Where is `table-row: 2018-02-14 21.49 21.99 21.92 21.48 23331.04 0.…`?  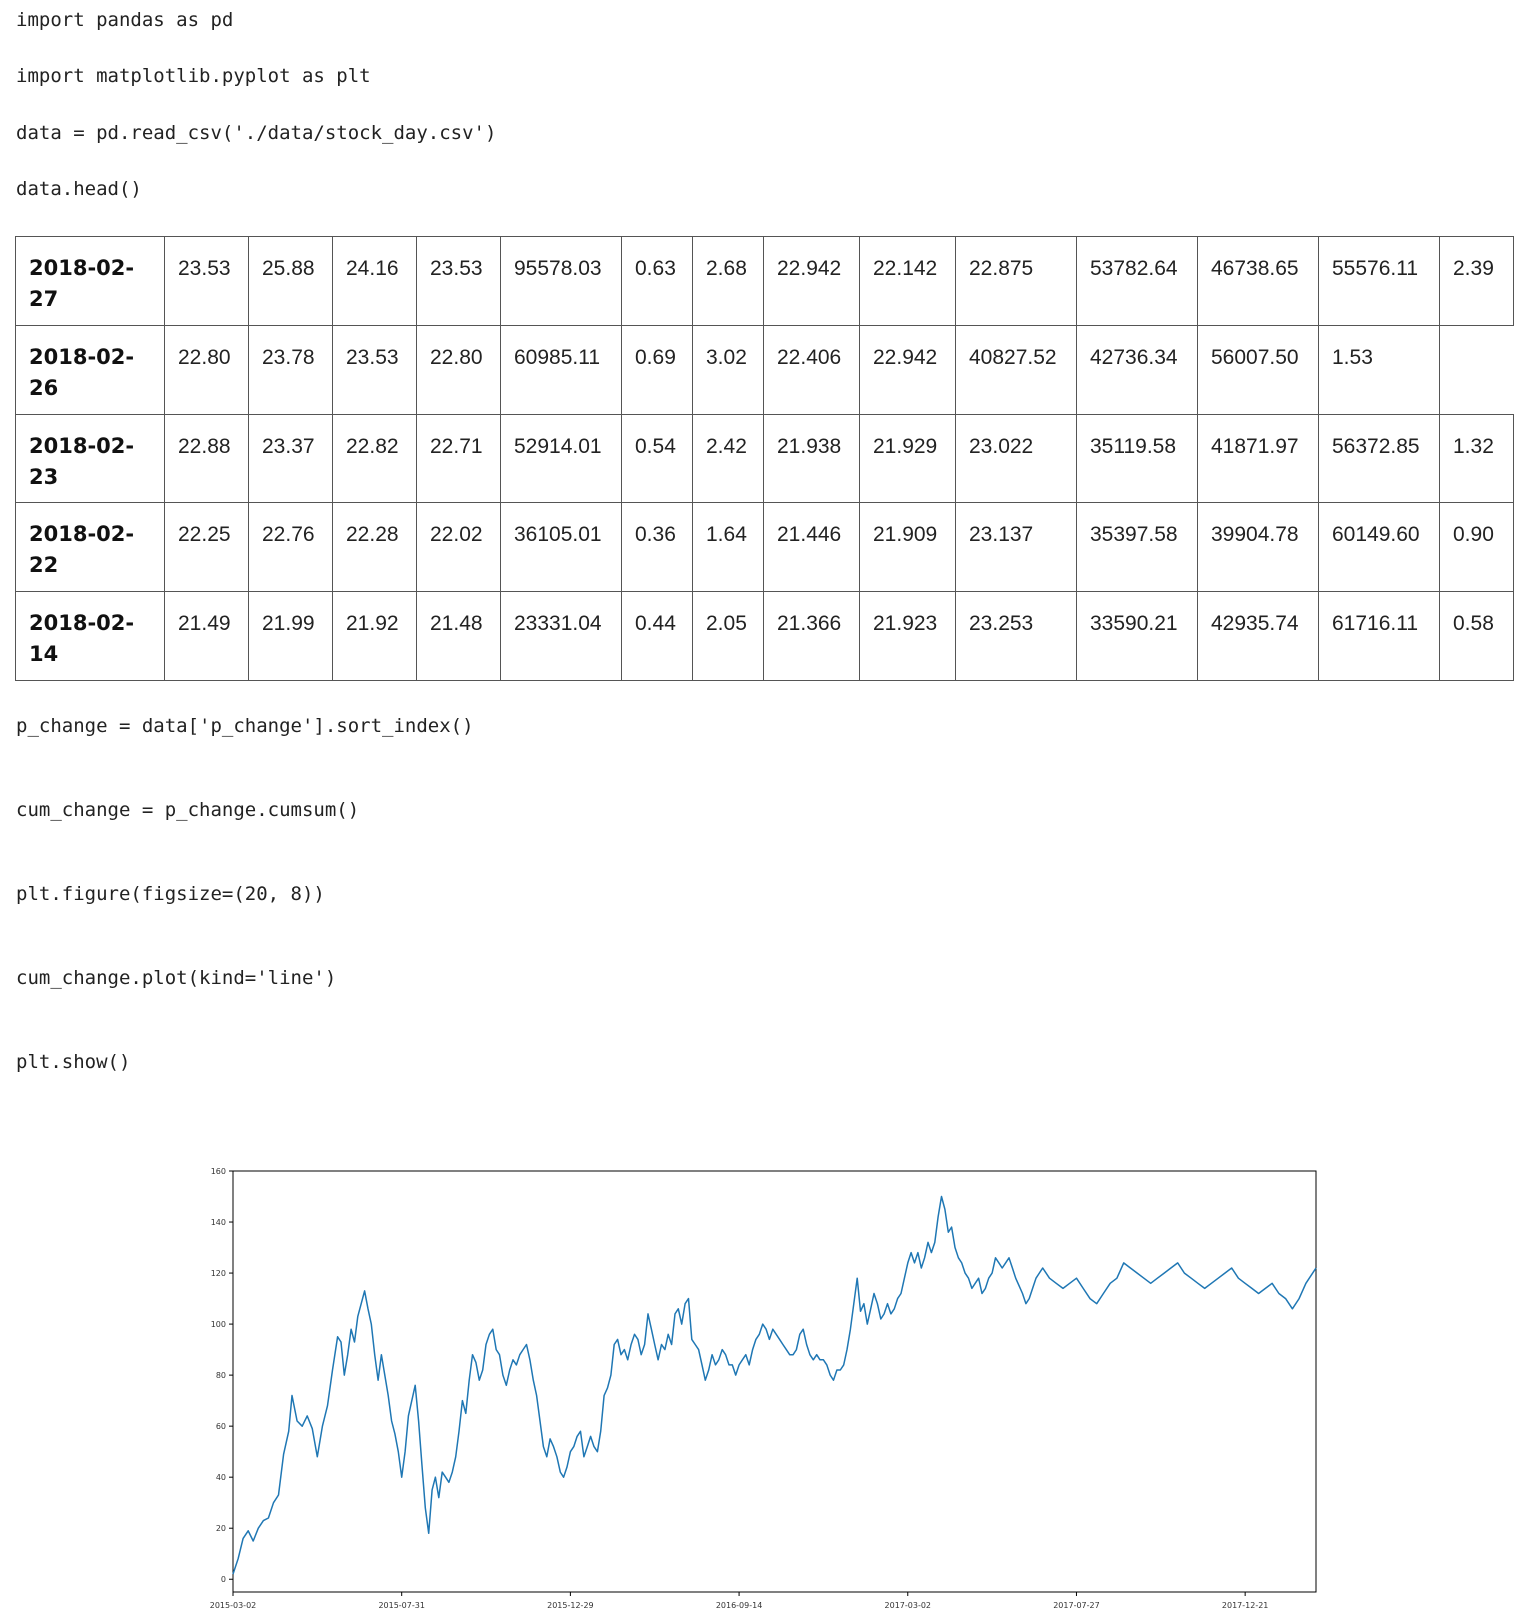 table-row: 2018-02-14 21.49 21.99 21.92 21.48 23331.04 0.… is located at coordinates (764, 636).